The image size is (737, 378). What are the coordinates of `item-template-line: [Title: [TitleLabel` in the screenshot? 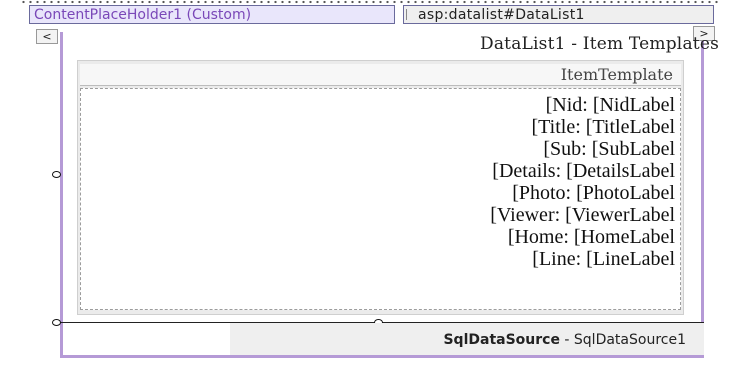 It's located at (582, 127).